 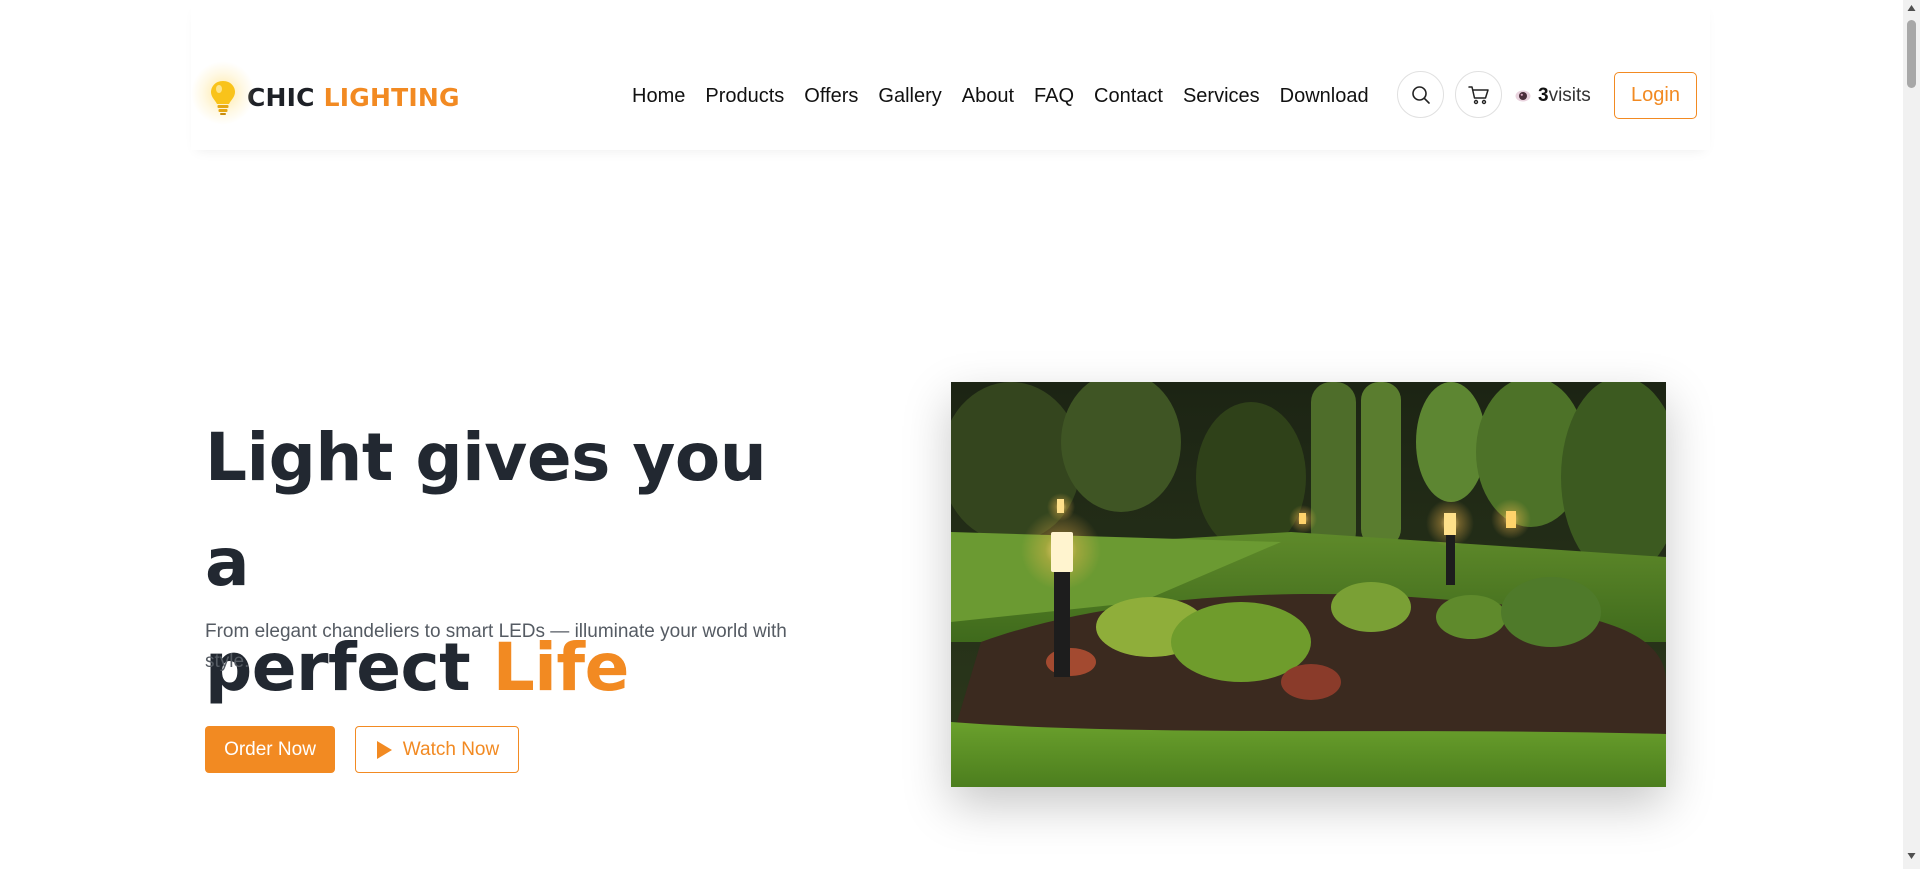 I want to click on brand-name-accent: LIGHTING, so click(x=391, y=97).